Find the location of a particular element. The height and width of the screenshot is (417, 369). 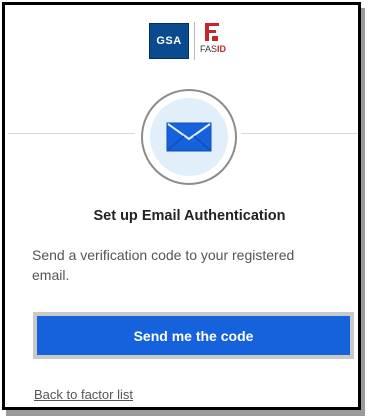

fasid-logo-text: FASID is located at coordinates (213, 49).